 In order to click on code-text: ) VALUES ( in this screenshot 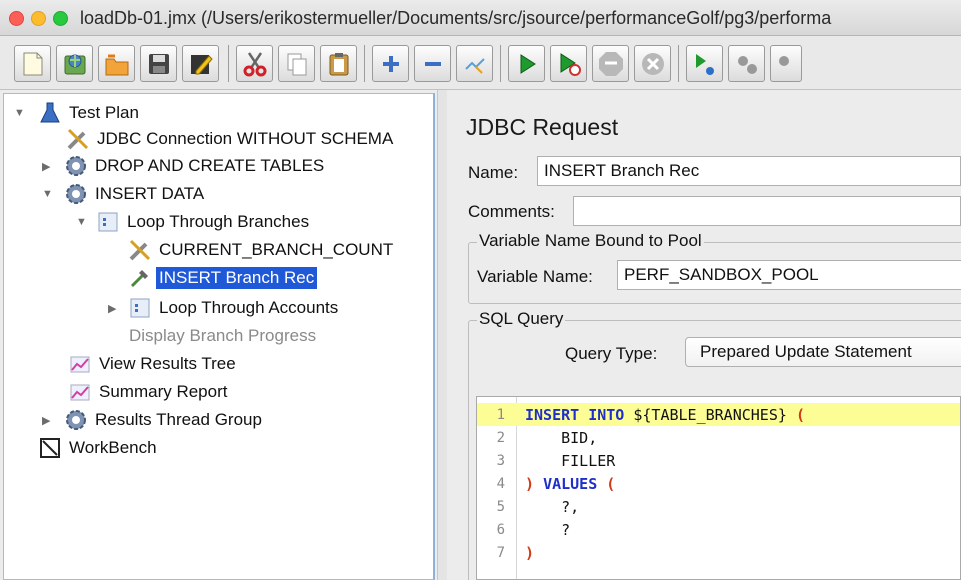, I will do `click(570, 483)`.